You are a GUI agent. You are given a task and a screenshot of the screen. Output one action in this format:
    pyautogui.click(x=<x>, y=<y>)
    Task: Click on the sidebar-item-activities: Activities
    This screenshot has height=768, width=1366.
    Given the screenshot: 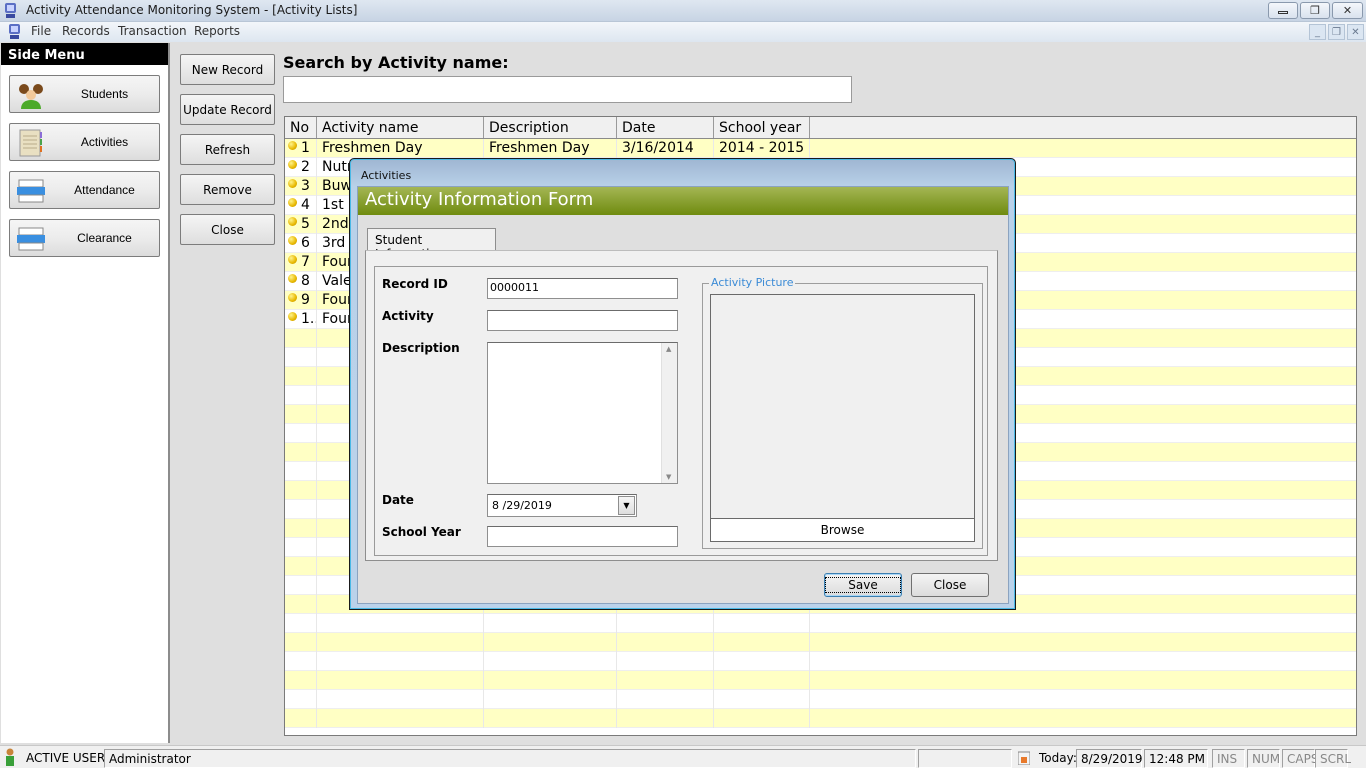 What is the action you would take?
    pyautogui.click(x=84, y=142)
    